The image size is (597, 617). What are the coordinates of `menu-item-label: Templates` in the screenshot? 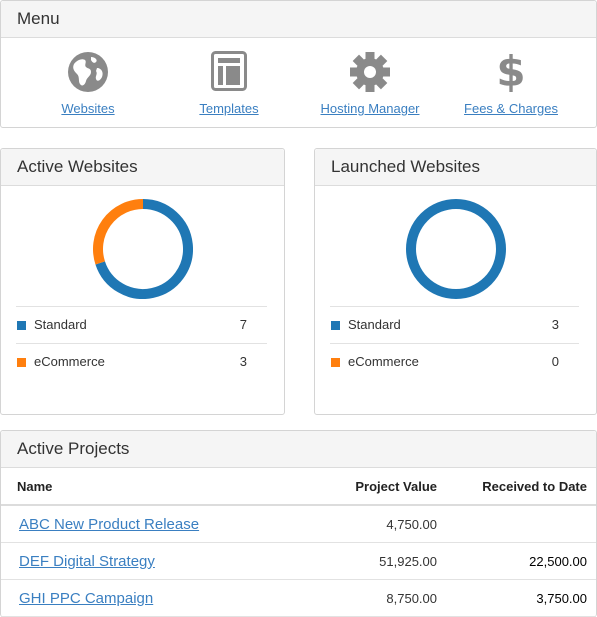 It's located at (229, 108).